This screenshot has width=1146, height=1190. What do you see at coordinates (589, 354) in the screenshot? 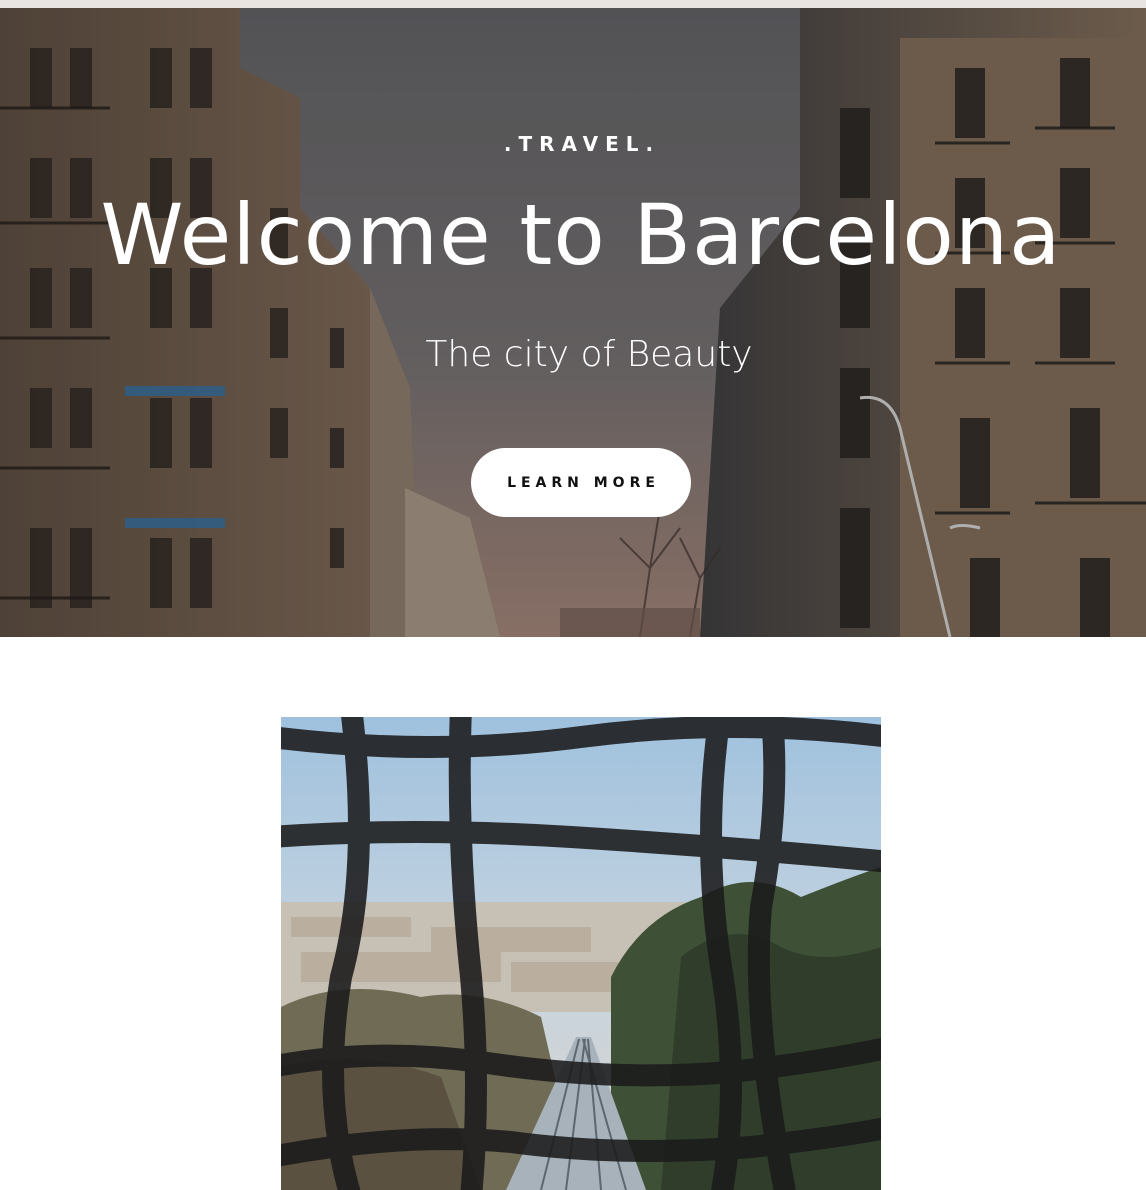
I see `hero-subtitle: The city of Beauty` at bounding box center [589, 354].